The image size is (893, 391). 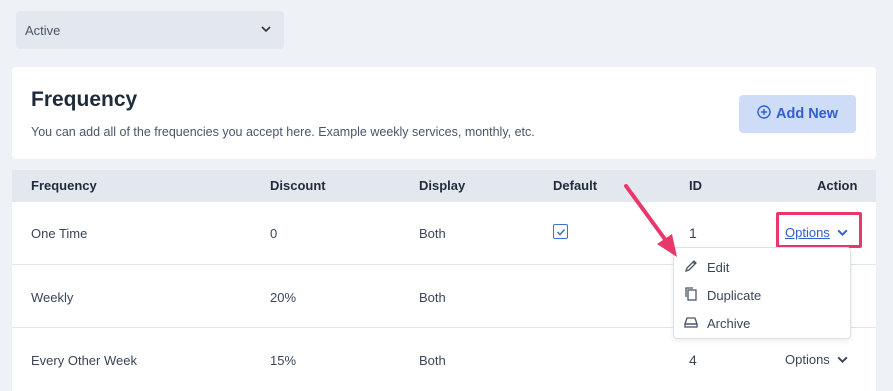 What do you see at coordinates (693, 360) in the screenshot?
I see `id-cell: 4` at bounding box center [693, 360].